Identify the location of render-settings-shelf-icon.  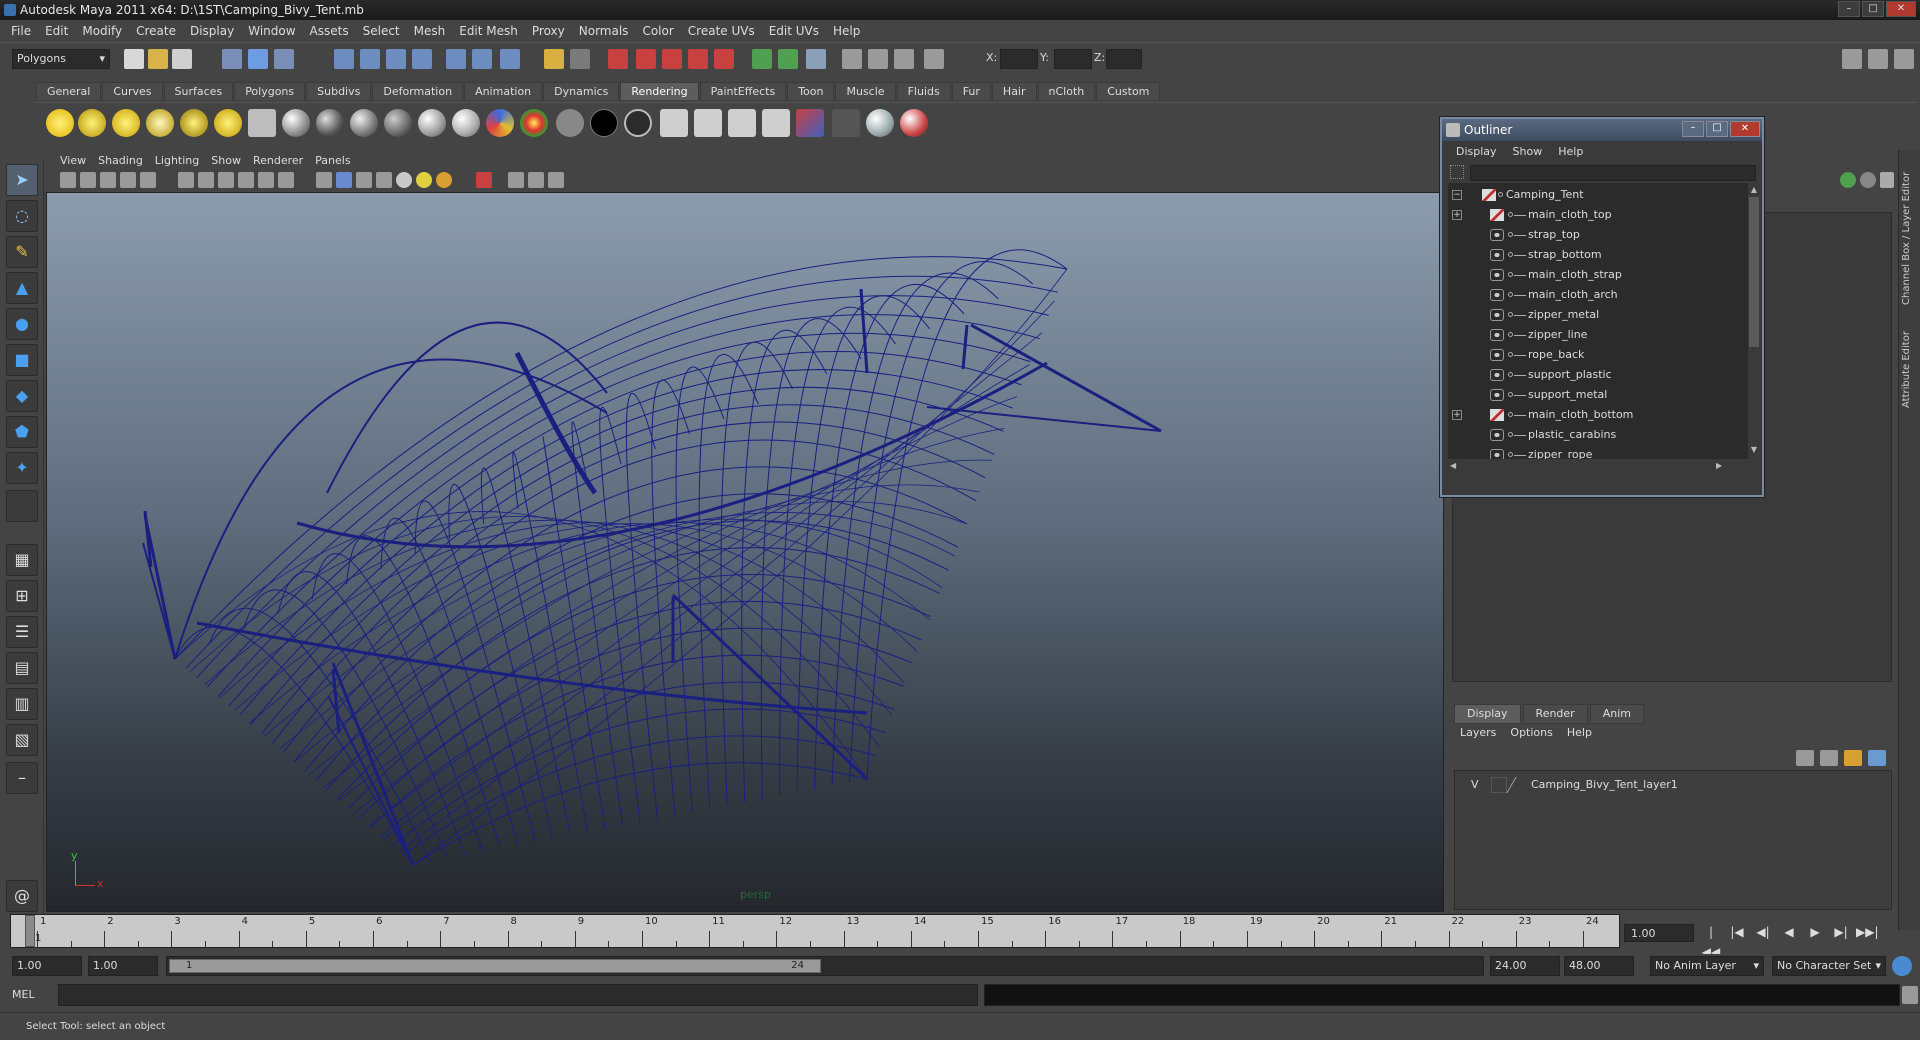
(846, 123).